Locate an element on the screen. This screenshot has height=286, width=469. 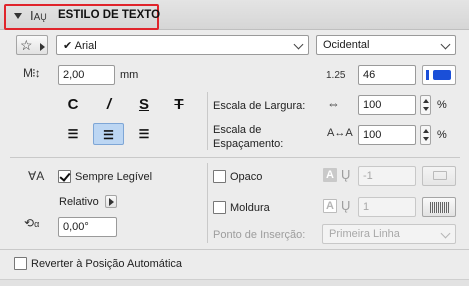
favorites-button: ☆ is located at coordinates (32, 45).